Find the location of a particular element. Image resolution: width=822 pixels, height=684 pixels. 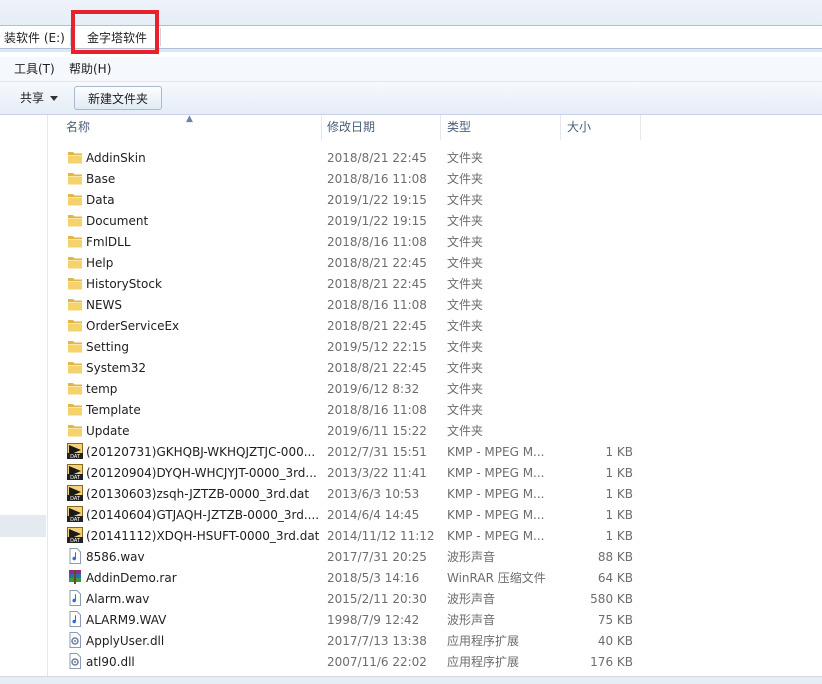

file-name: AddinDemo.rar is located at coordinates (131, 578).